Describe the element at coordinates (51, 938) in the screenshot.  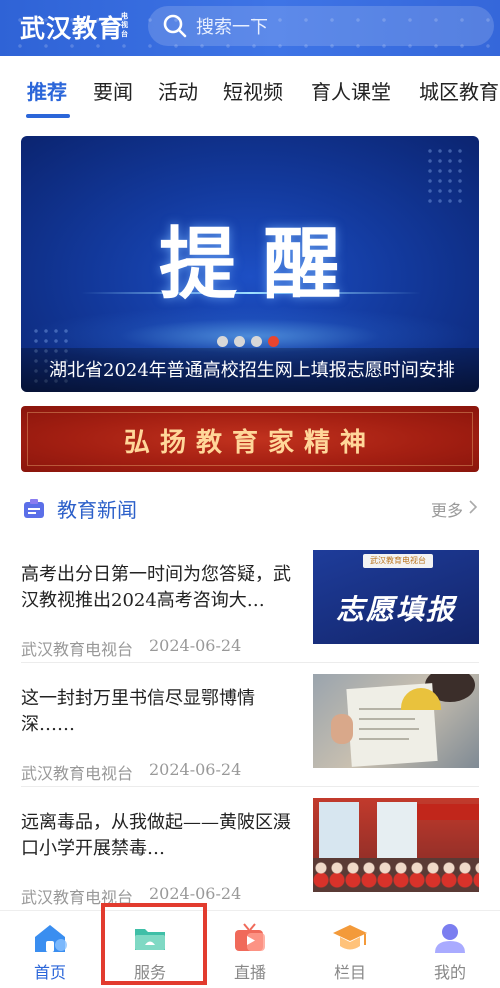
I see `home-icon` at that location.